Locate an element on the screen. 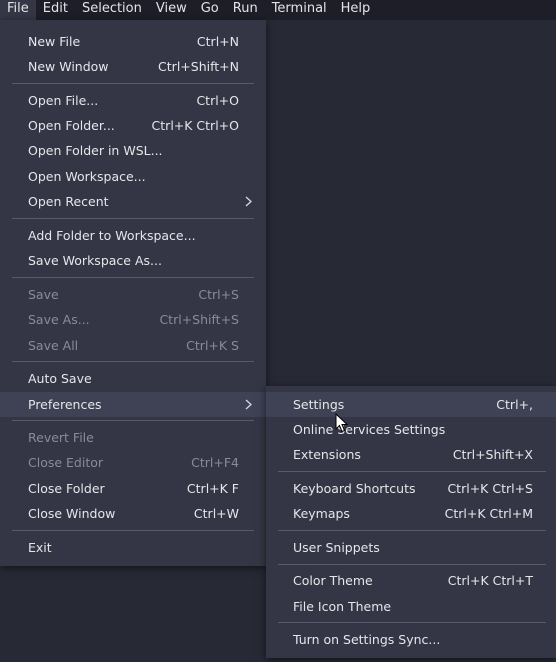  menubar-file: File is located at coordinates (18, 10).